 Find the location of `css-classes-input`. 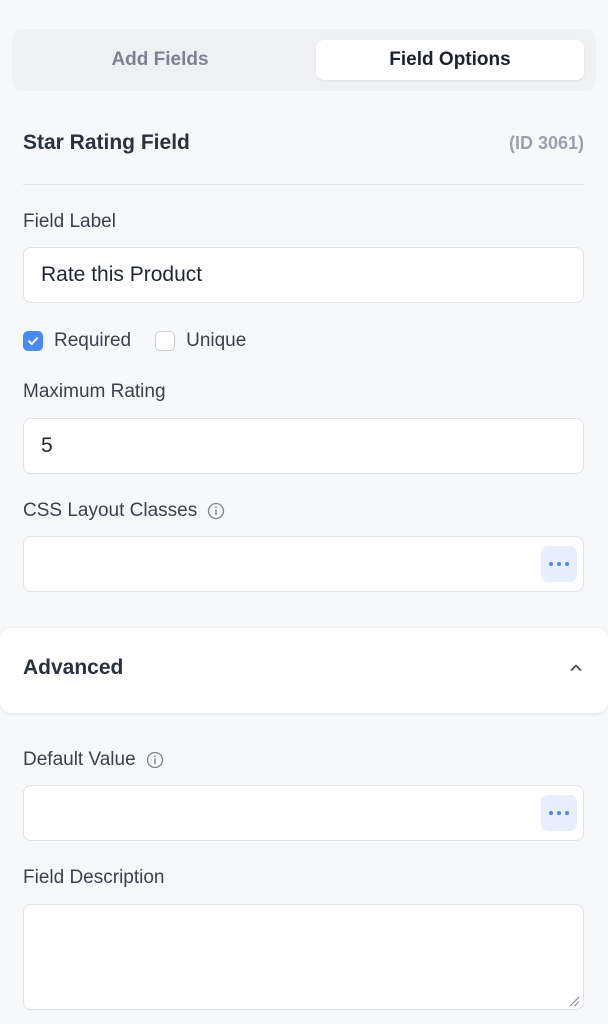

css-classes-input is located at coordinates (303, 564).